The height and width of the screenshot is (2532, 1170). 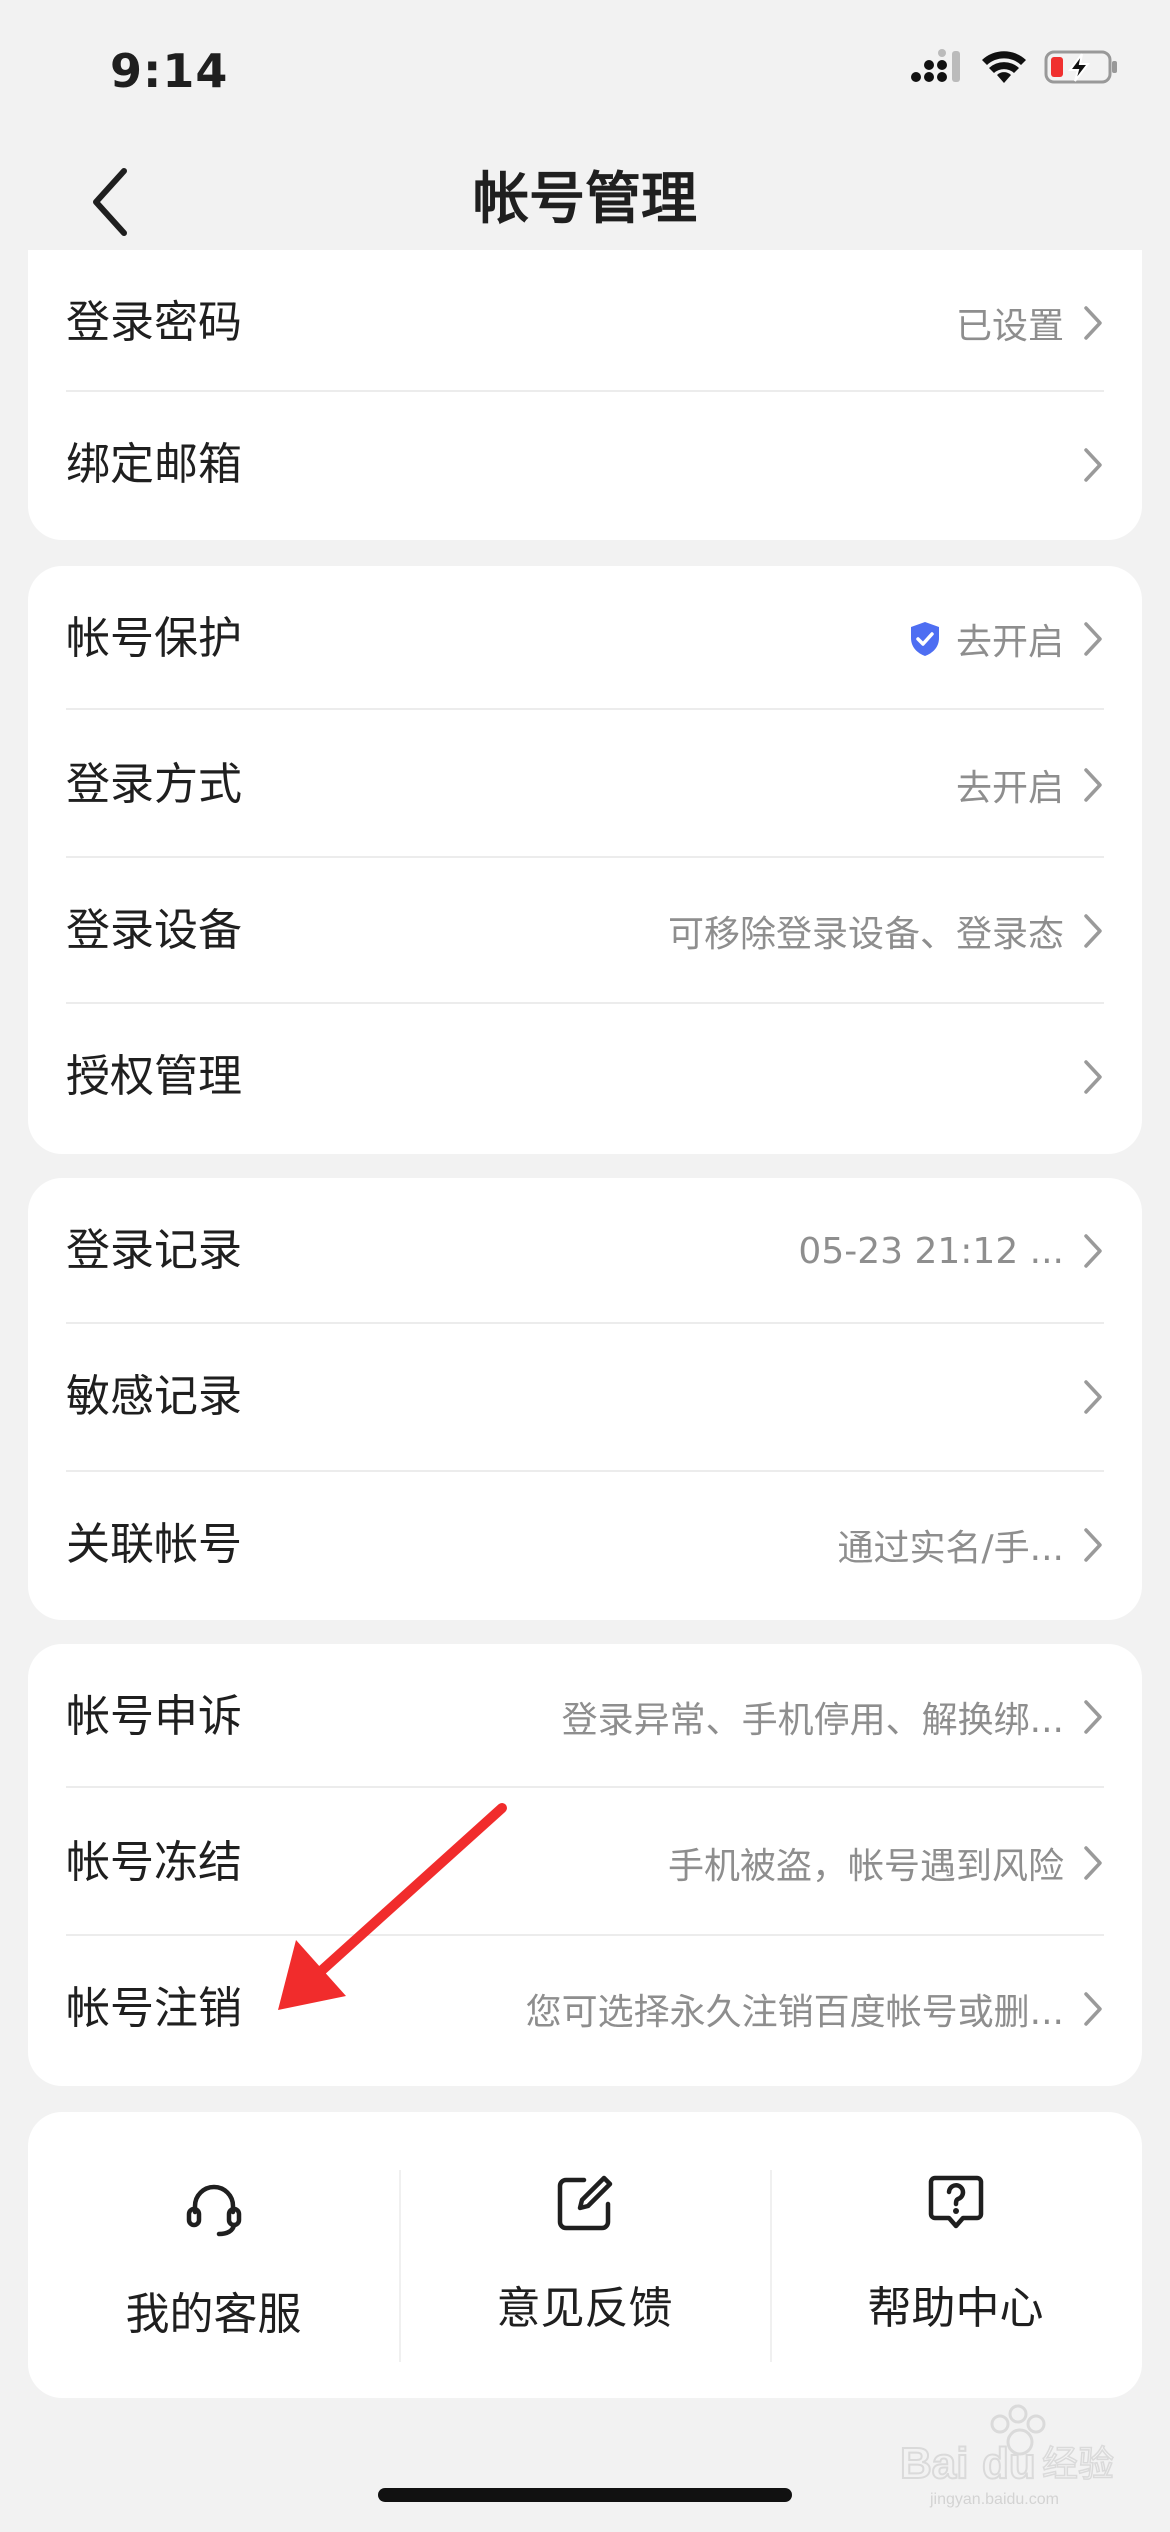 I want to click on row-label: 帐号冻结, so click(x=154, y=1862).